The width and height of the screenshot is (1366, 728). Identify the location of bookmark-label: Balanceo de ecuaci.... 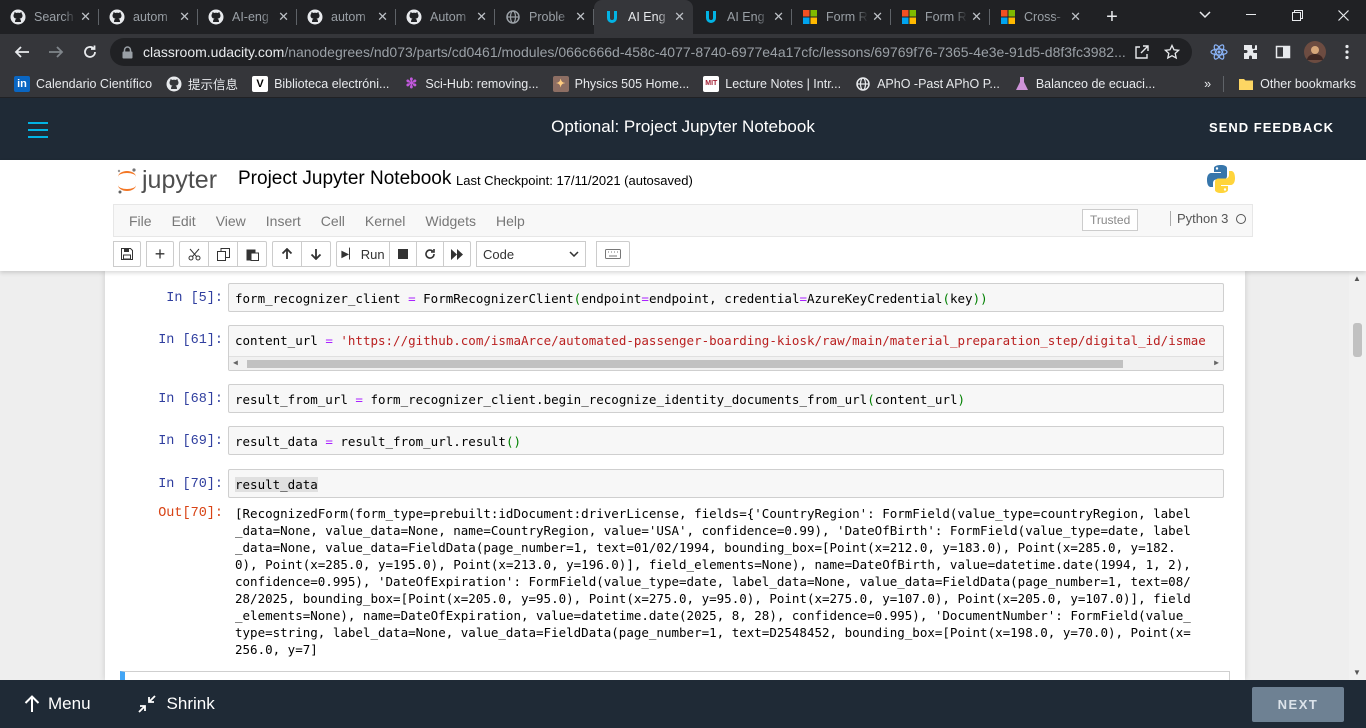
(1095, 83).